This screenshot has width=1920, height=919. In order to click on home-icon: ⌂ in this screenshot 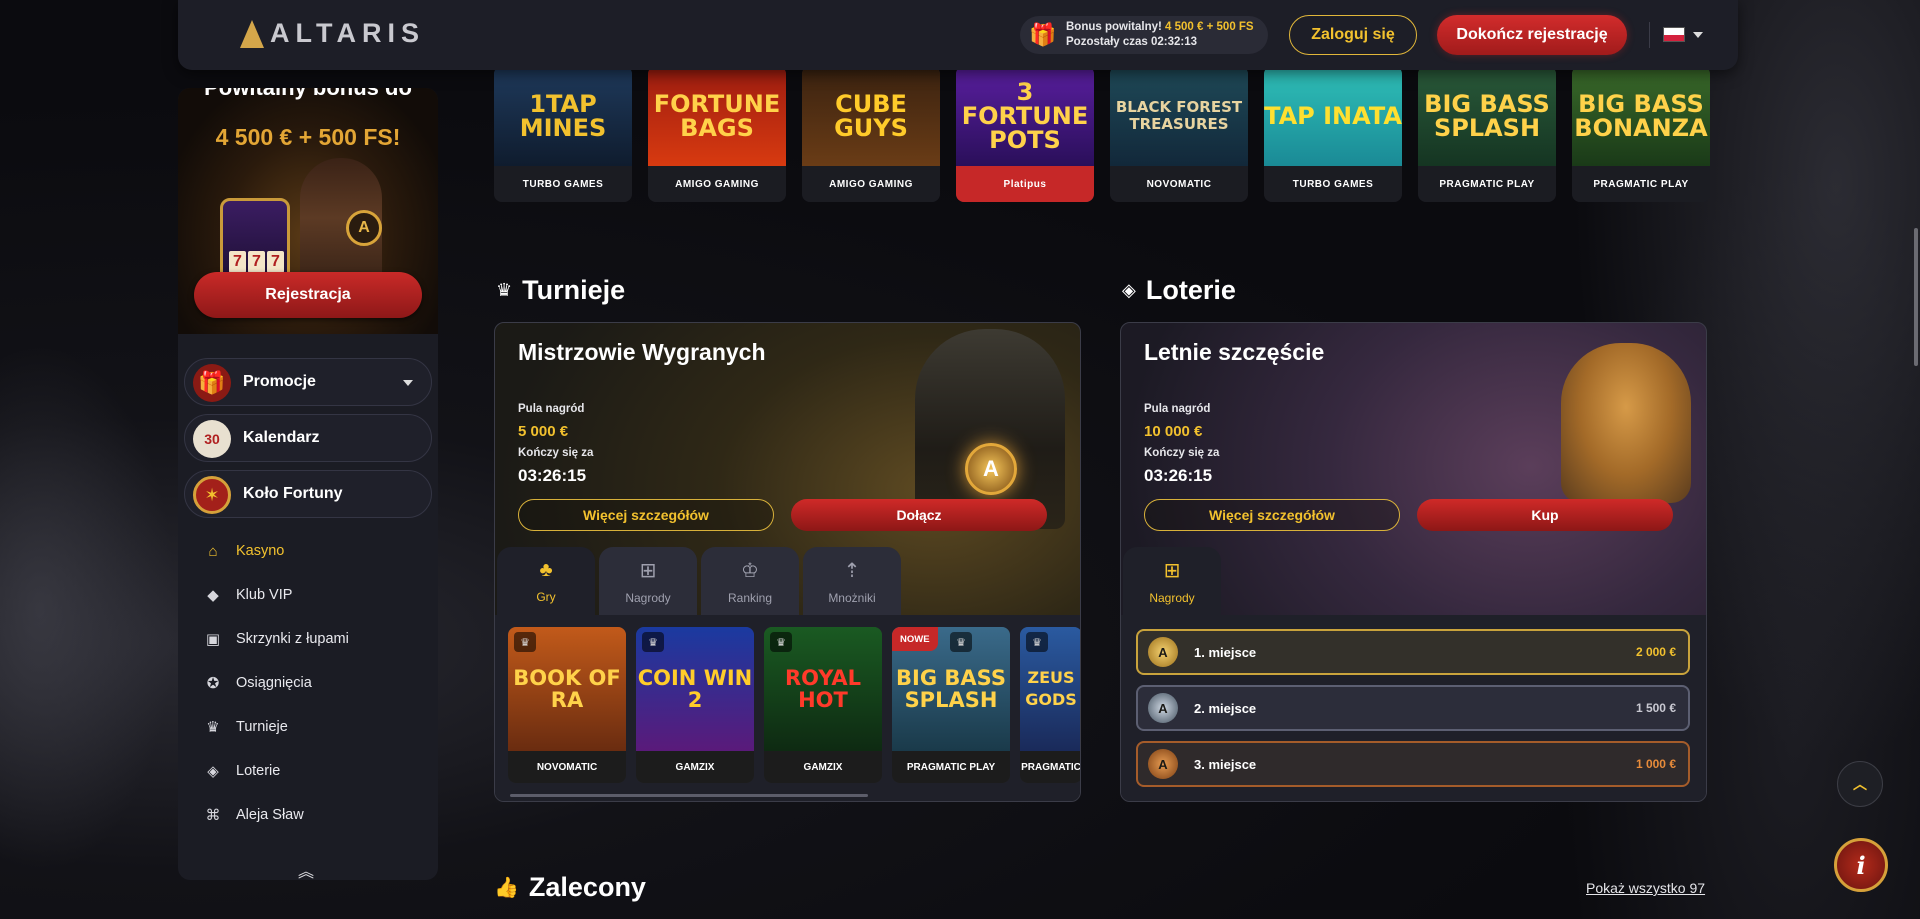, I will do `click(213, 551)`.